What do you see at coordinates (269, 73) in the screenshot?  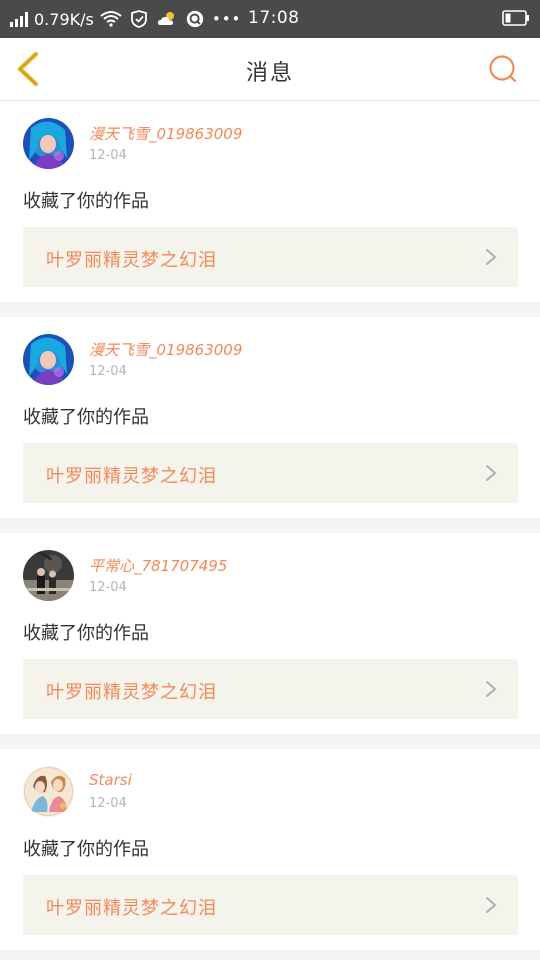 I see `page-title: 消息` at bounding box center [269, 73].